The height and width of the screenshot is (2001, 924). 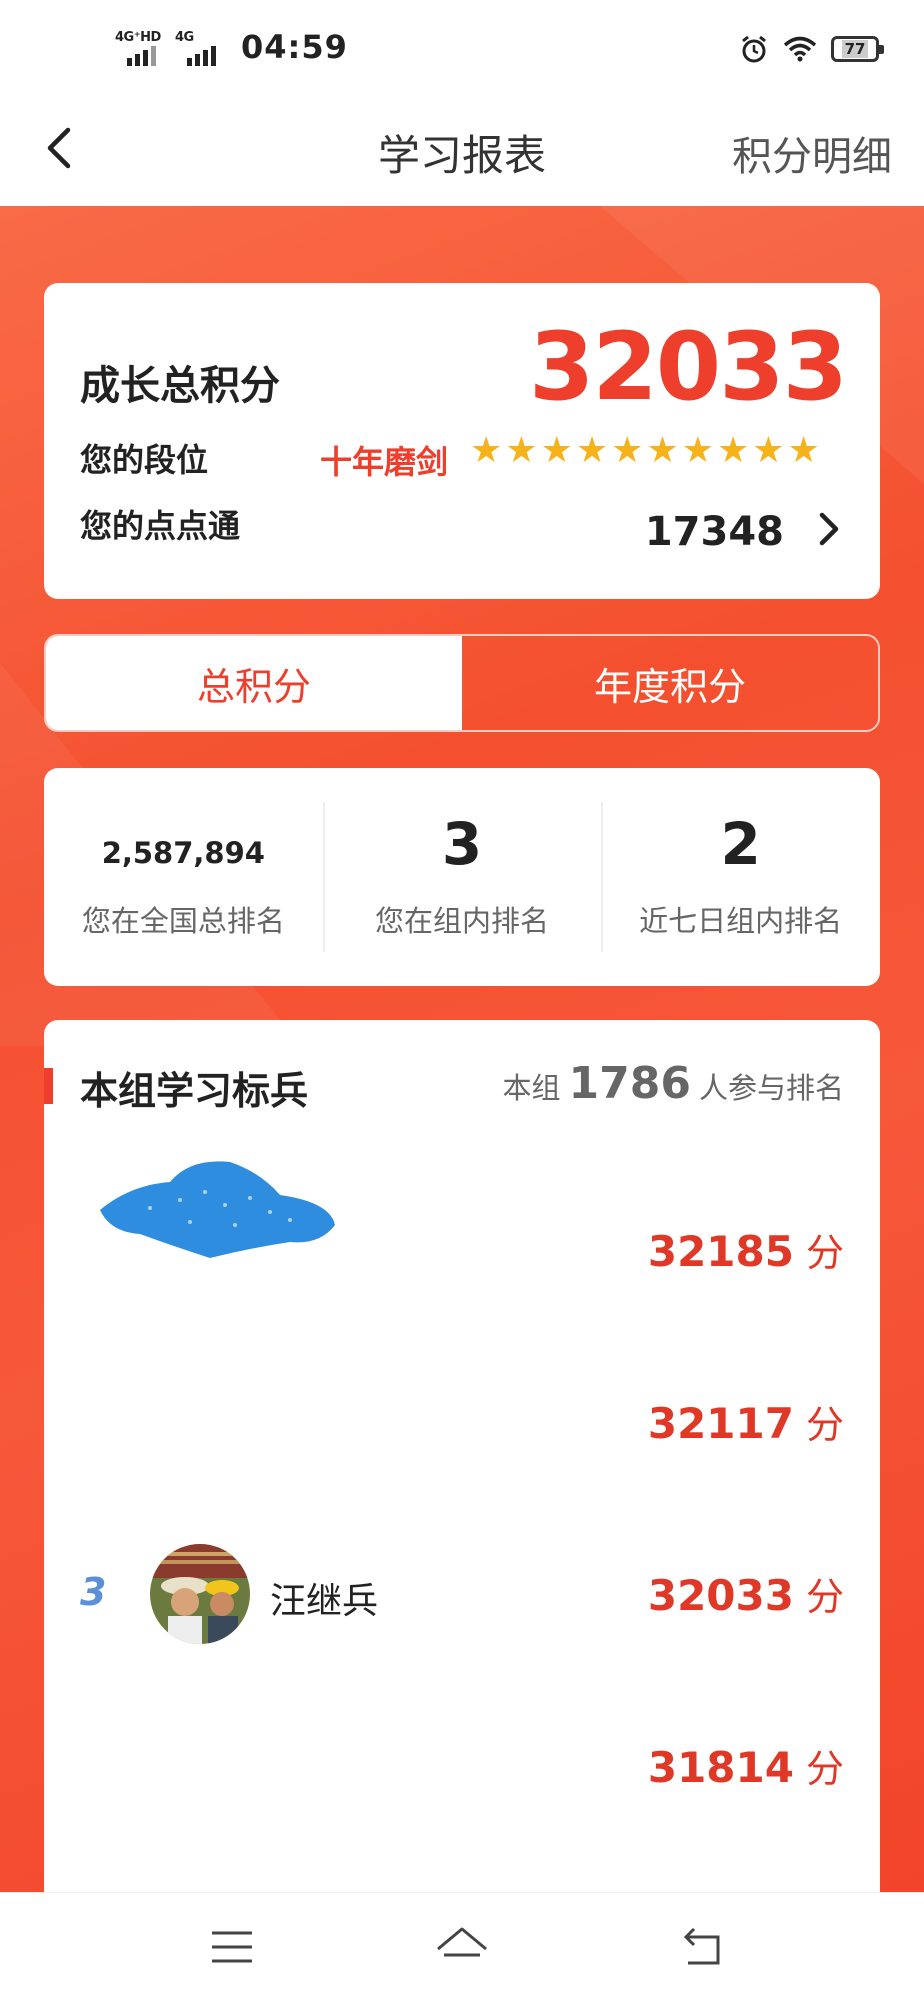 I want to click on score-value: 32185, so click(x=720, y=1251).